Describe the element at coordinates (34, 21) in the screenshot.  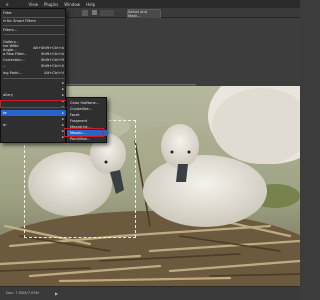
I see `menu-item-convert-smart-filters: rt for Smart Filters` at that location.